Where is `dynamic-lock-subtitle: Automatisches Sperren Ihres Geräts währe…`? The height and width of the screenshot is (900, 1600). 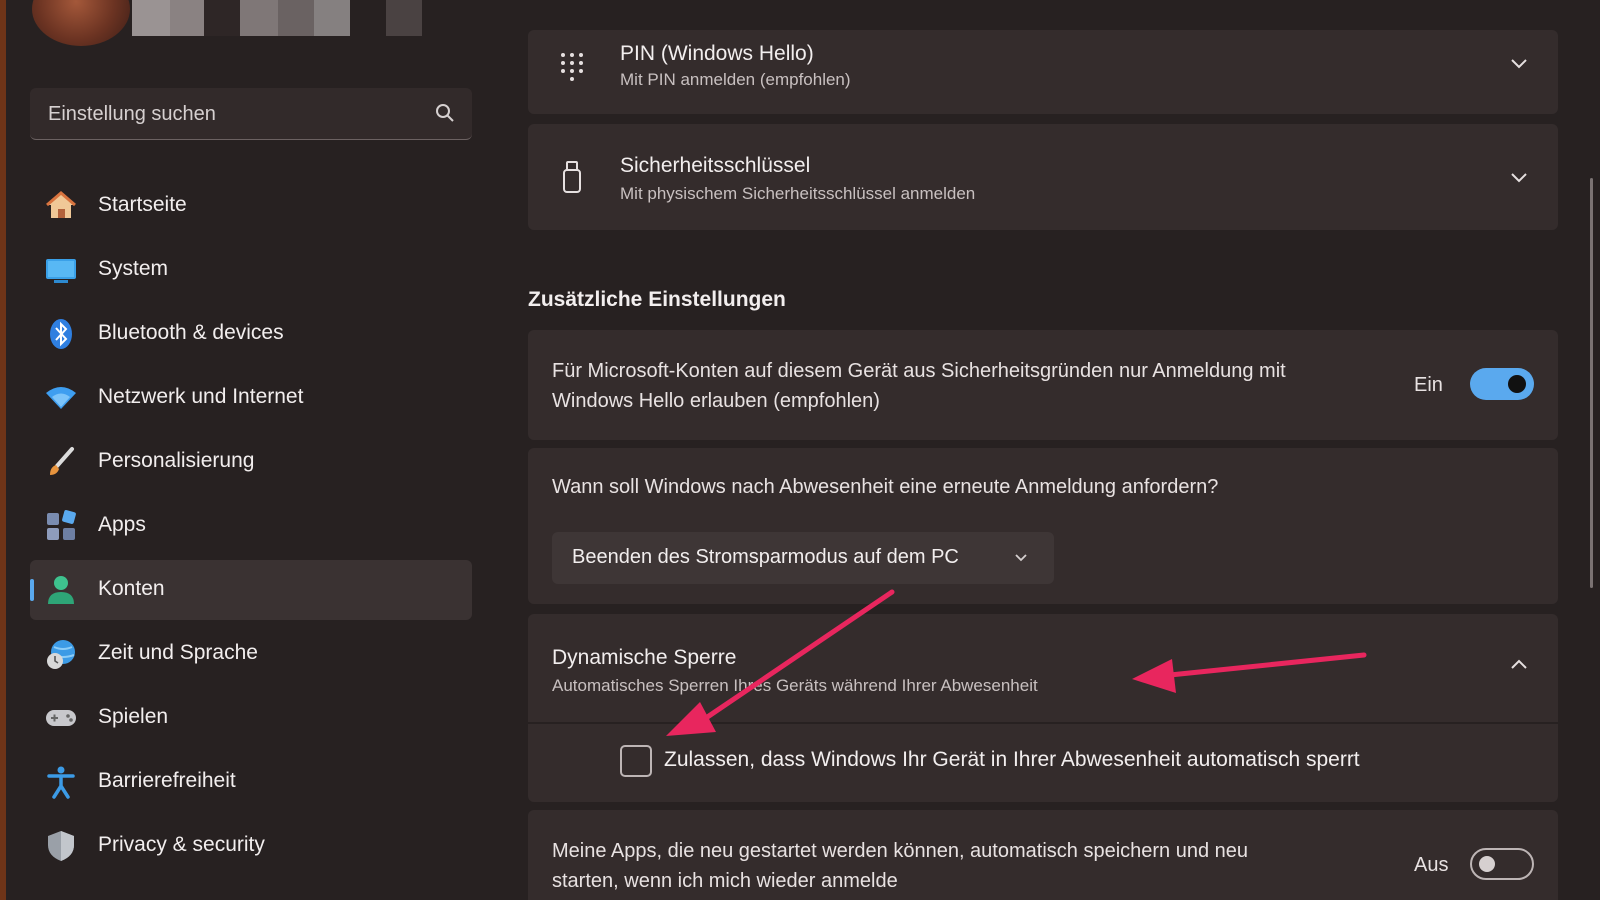 dynamic-lock-subtitle: Automatisches Sperren Ihres Geräts währe… is located at coordinates (795, 685).